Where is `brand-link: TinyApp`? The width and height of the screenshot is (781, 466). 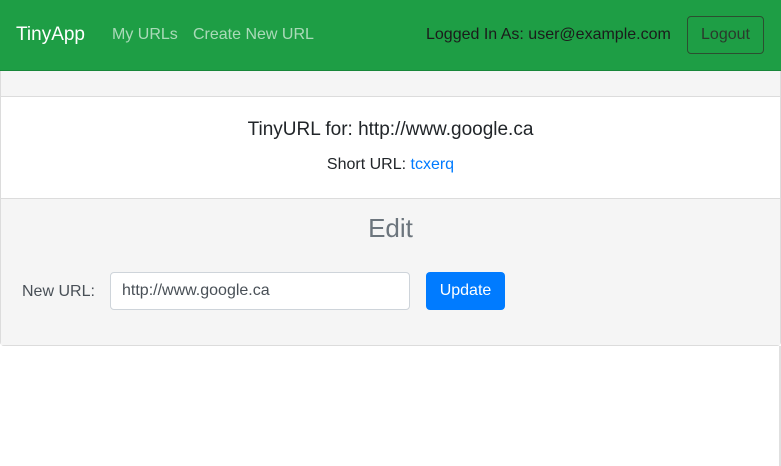
brand-link: TinyApp is located at coordinates (50, 35).